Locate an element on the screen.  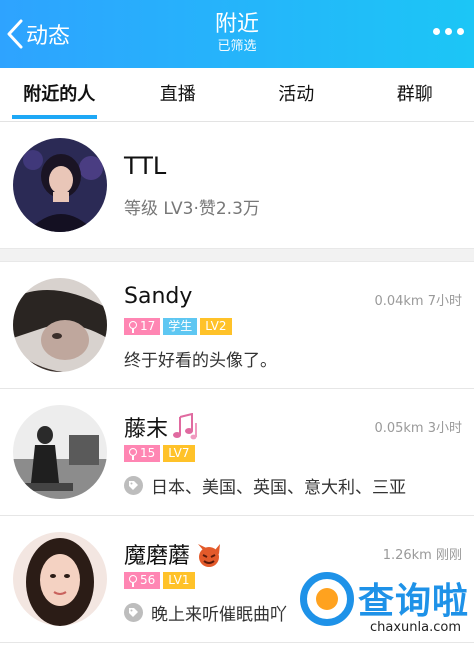
magnifier-icon is located at coordinates (327, 599).